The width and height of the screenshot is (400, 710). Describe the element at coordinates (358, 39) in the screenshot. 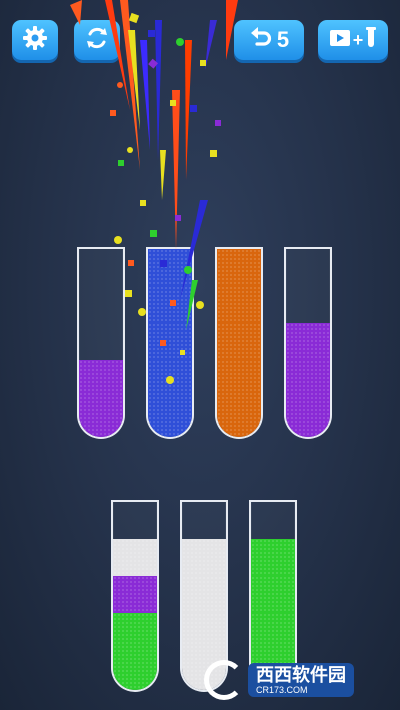

I see `plus-icon: +` at that location.